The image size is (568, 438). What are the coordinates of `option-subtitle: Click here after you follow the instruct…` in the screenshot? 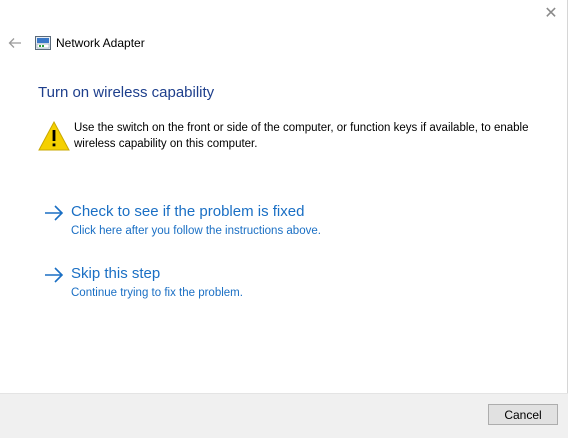 It's located at (196, 231).